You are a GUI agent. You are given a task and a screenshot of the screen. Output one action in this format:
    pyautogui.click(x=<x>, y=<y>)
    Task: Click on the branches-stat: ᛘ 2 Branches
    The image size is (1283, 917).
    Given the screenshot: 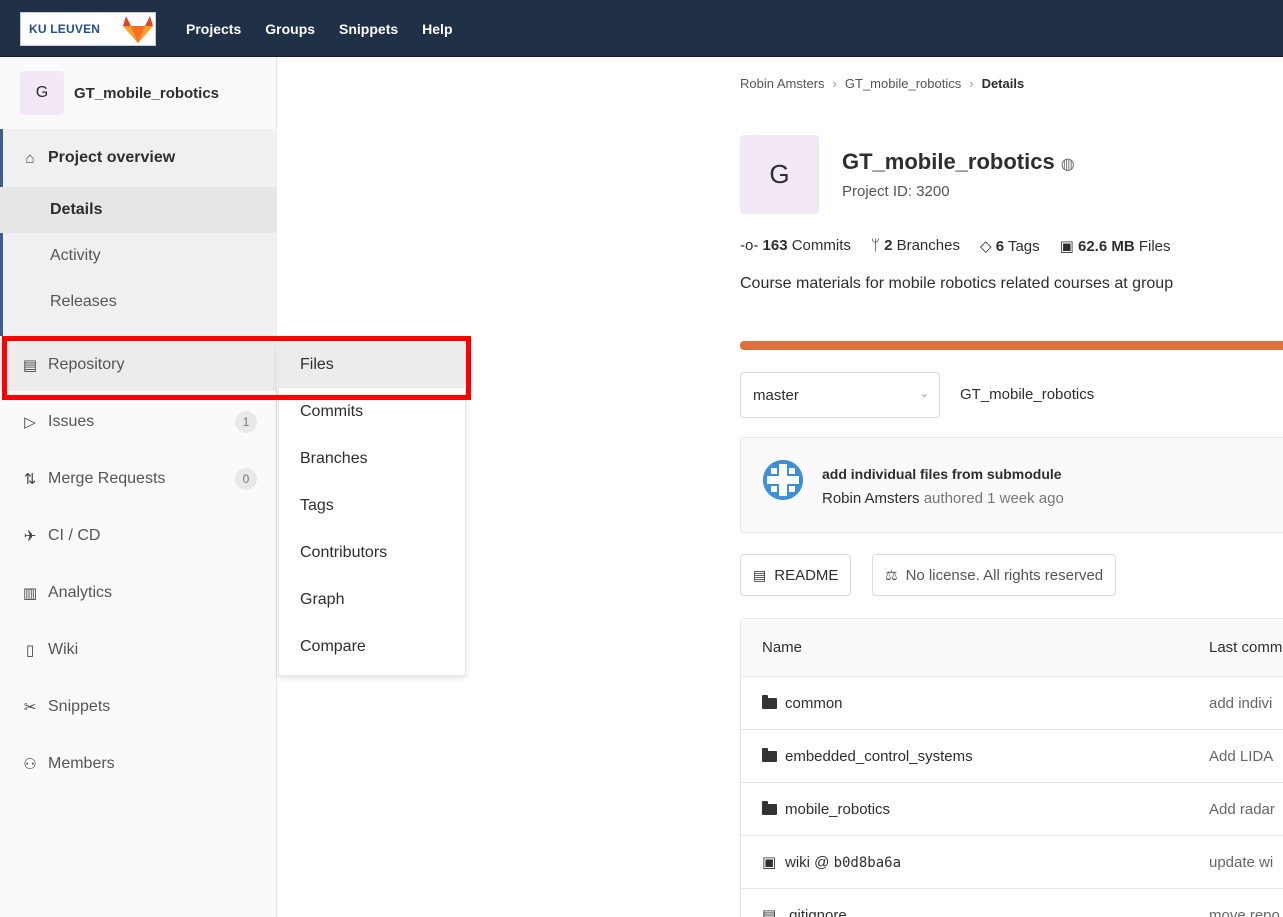 What is the action you would take?
    pyautogui.click(x=915, y=246)
    